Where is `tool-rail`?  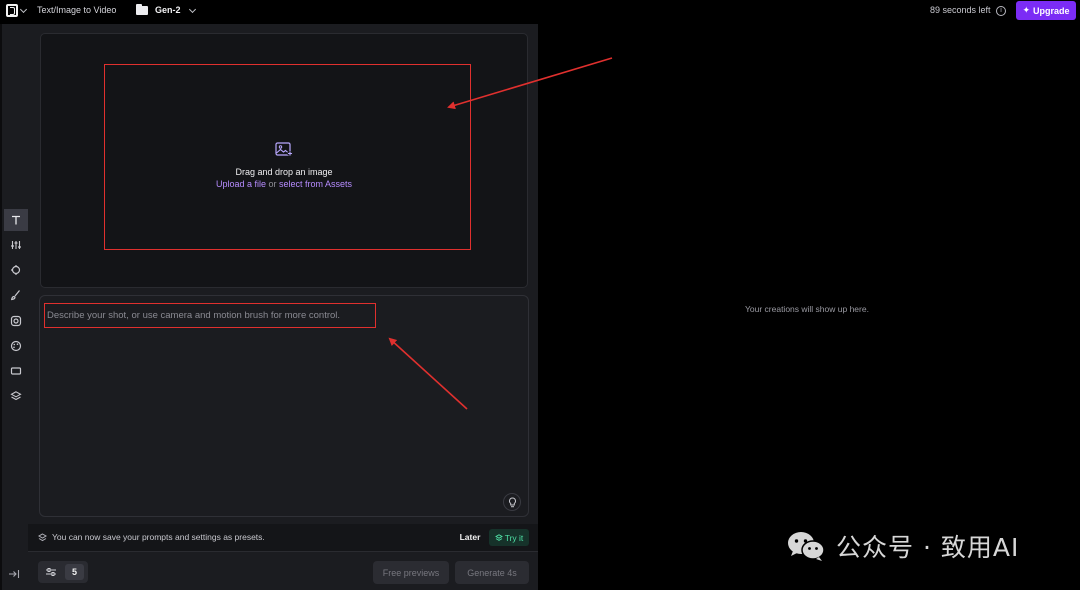 tool-rail is located at coordinates (14, 307).